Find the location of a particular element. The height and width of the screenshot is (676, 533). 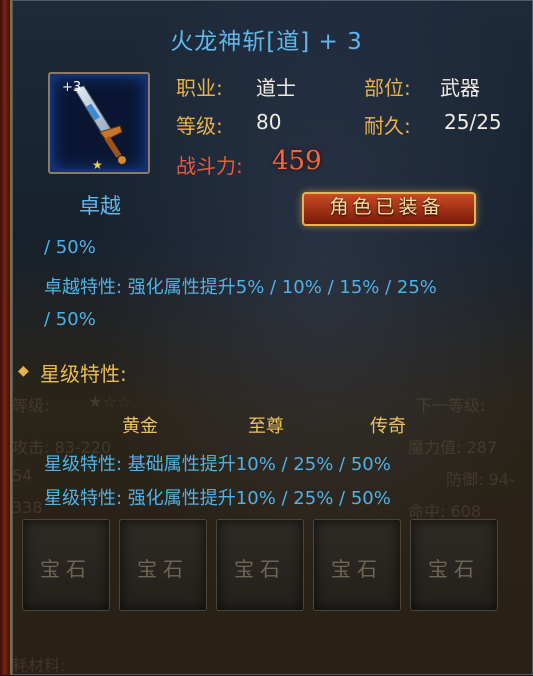

ghost-level-label: 等级: is located at coordinates (31, 405).